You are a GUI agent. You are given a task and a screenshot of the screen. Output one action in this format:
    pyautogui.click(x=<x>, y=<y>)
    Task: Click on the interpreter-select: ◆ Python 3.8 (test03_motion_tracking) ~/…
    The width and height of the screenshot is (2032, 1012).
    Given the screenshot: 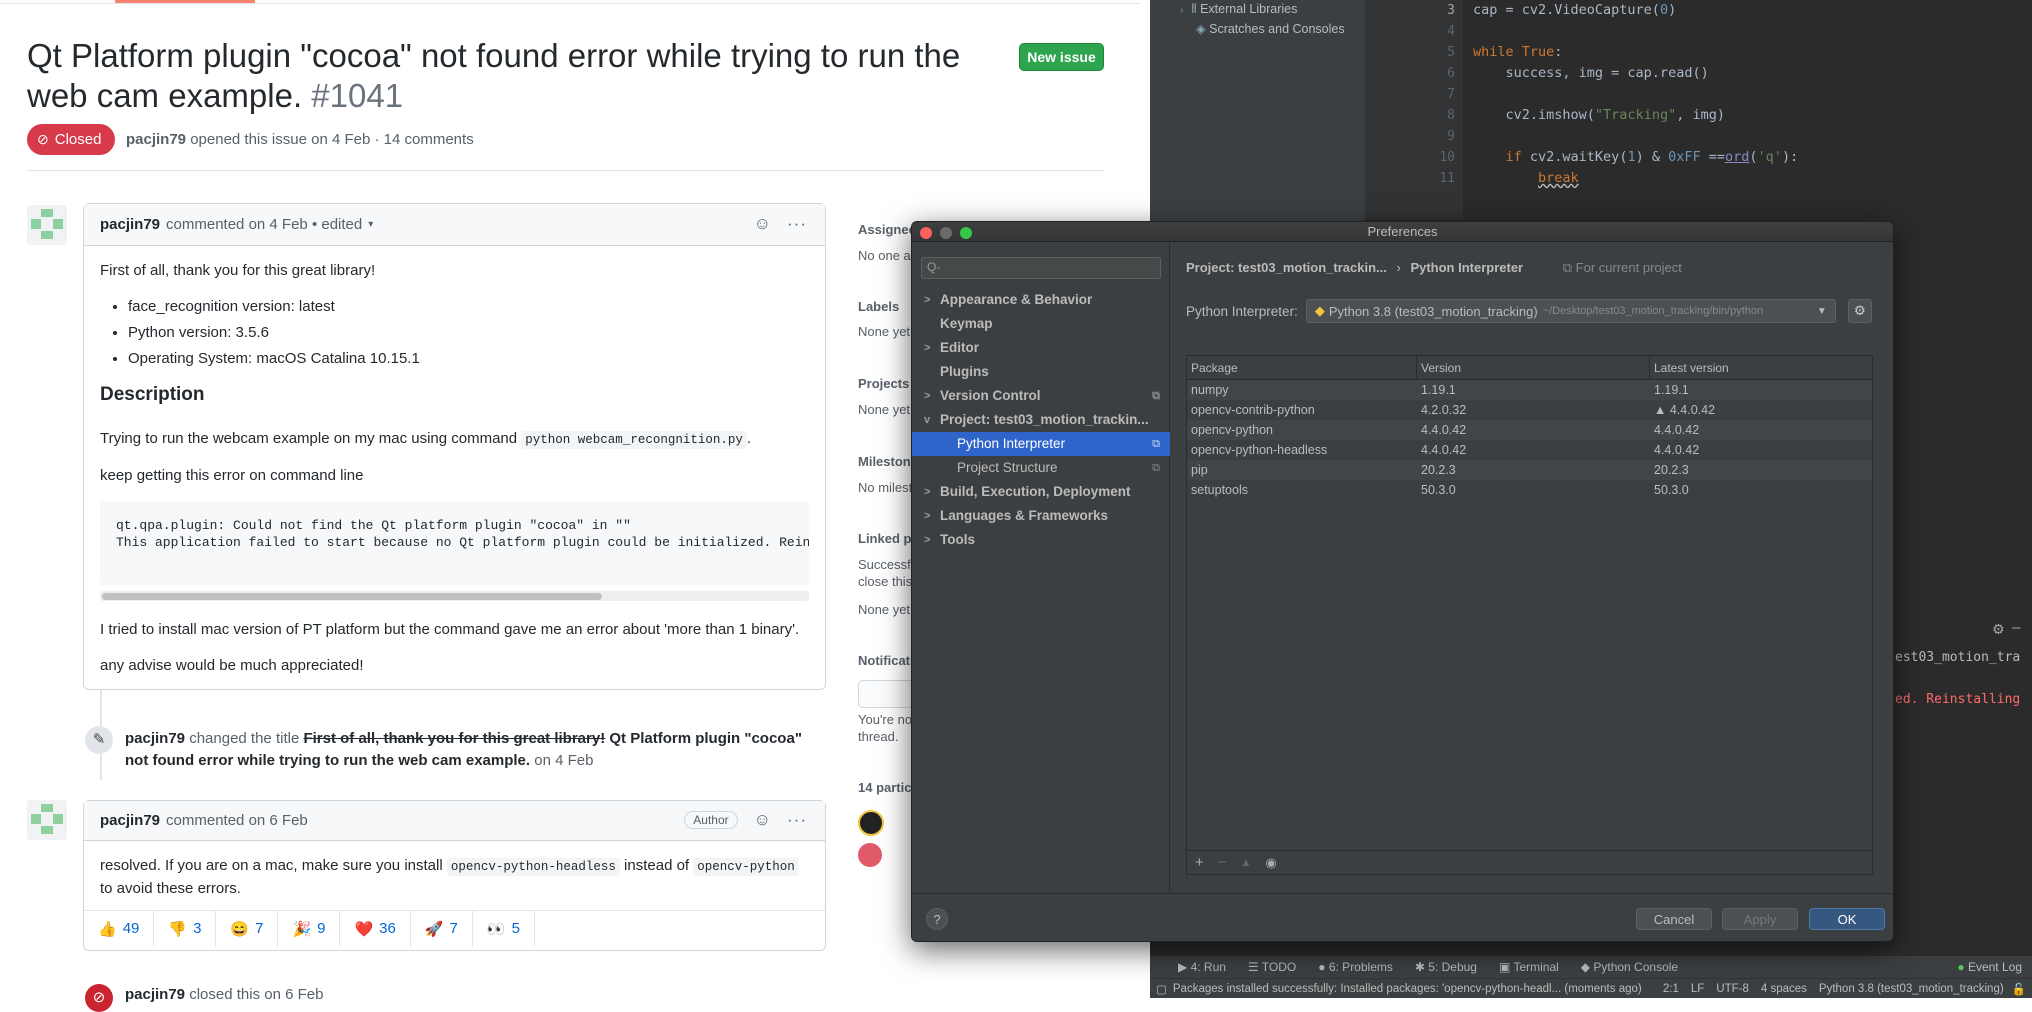 What is the action you would take?
    pyautogui.click(x=1570, y=311)
    